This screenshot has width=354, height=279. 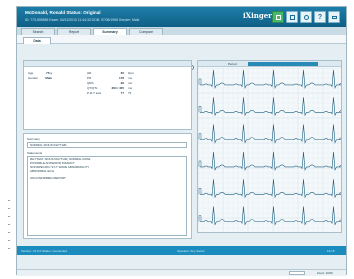 I want to click on ecg-period-selector, so click(x=283, y=64).